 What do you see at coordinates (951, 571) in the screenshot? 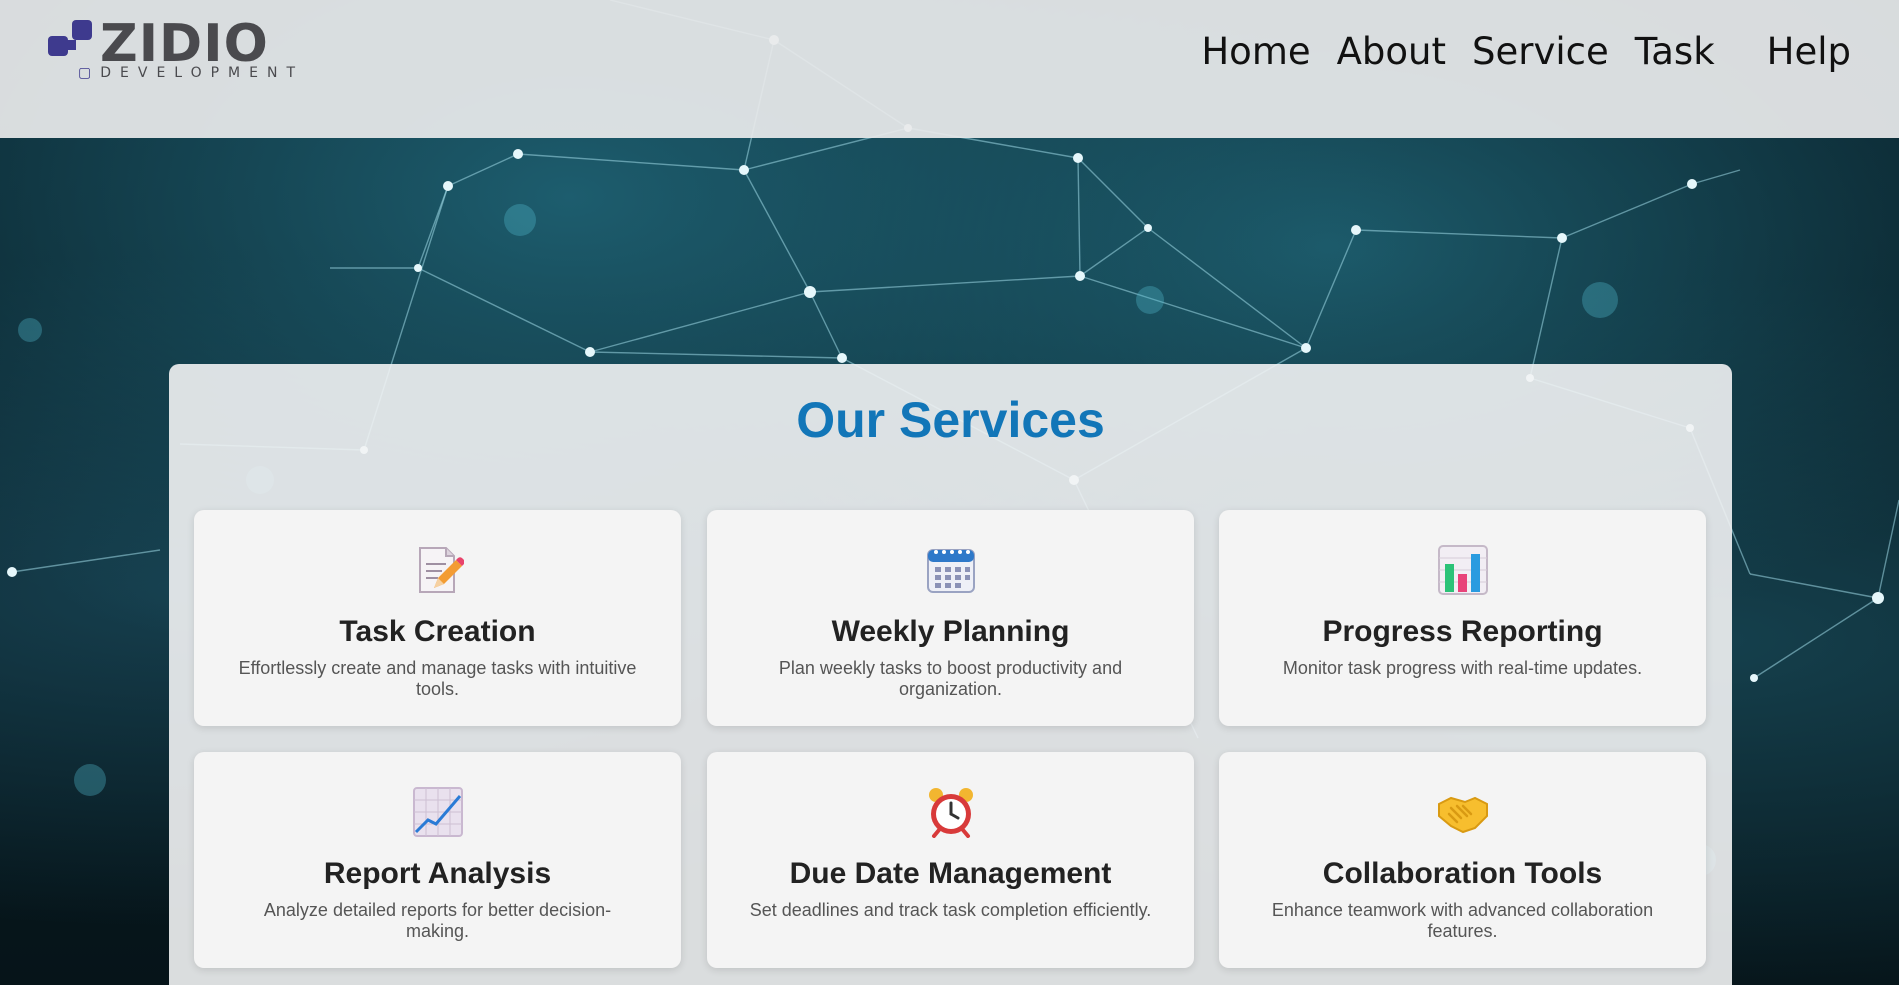
I see `calendar-icon` at bounding box center [951, 571].